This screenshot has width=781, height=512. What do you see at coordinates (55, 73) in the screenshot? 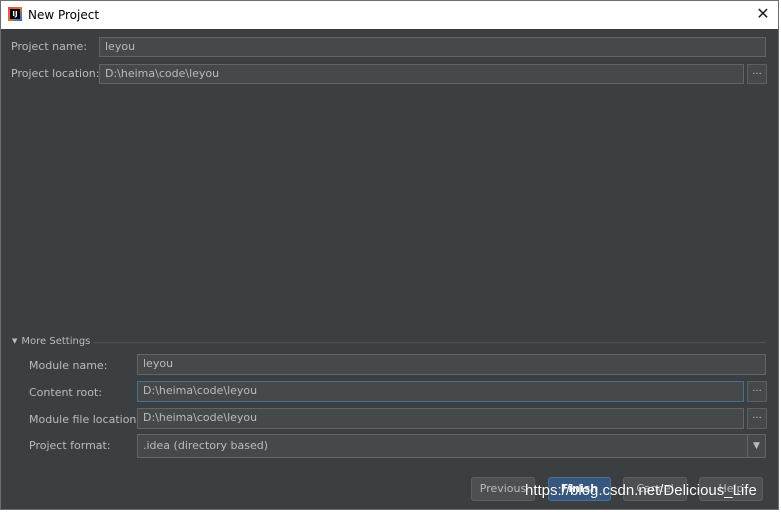
I see `project-location-label: Project location:` at bounding box center [55, 73].